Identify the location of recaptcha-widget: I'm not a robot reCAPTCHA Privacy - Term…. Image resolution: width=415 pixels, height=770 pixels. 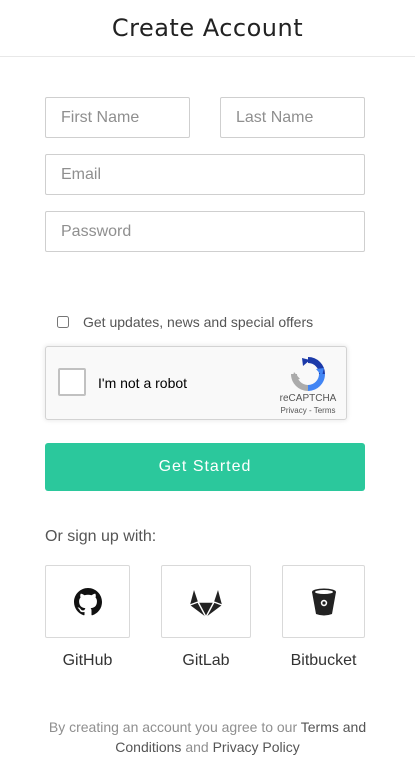
(196, 383).